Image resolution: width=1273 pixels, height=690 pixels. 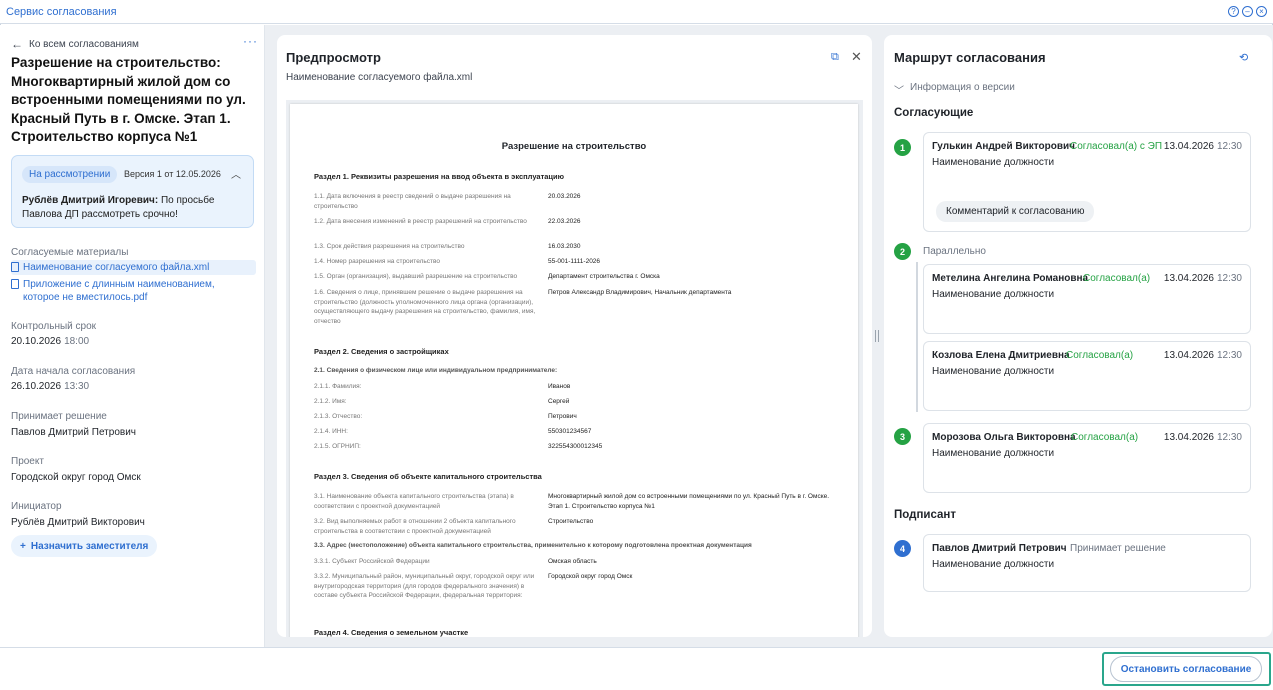 What do you see at coordinates (381, 351) in the screenshot?
I see `doc-section-2: Раздел 2. Сведения о застройщиках` at bounding box center [381, 351].